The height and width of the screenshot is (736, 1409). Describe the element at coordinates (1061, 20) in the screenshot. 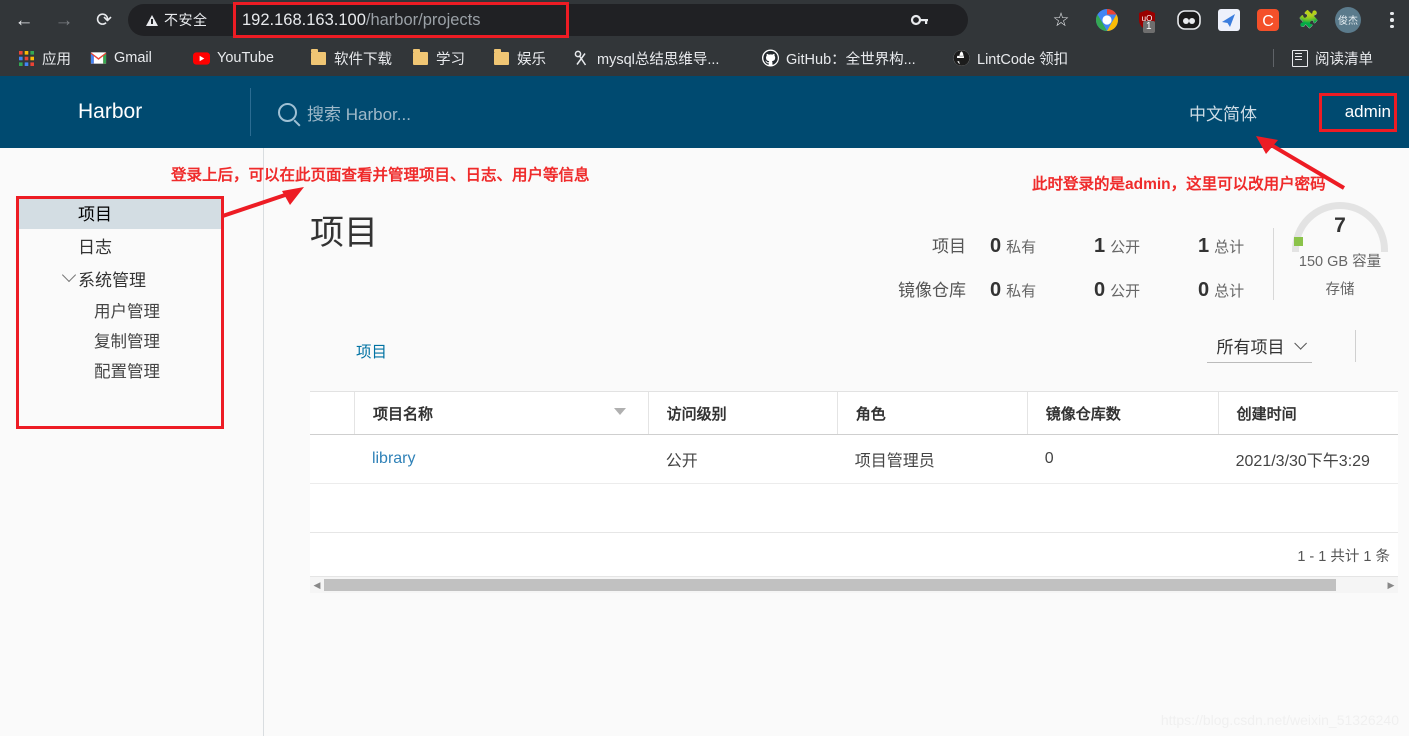

I see `bookmark-star-icon: ☆` at that location.